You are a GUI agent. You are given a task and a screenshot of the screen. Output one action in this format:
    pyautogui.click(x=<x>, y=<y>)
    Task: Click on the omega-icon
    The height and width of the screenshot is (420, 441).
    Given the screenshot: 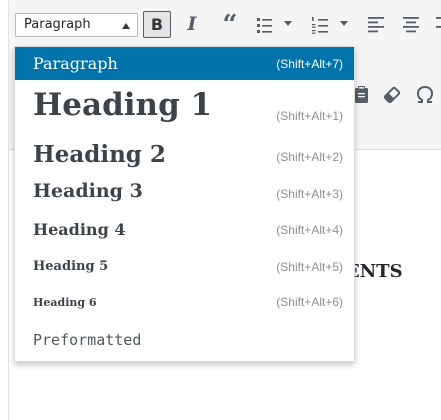 What is the action you would take?
    pyautogui.click(x=425, y=94)
    